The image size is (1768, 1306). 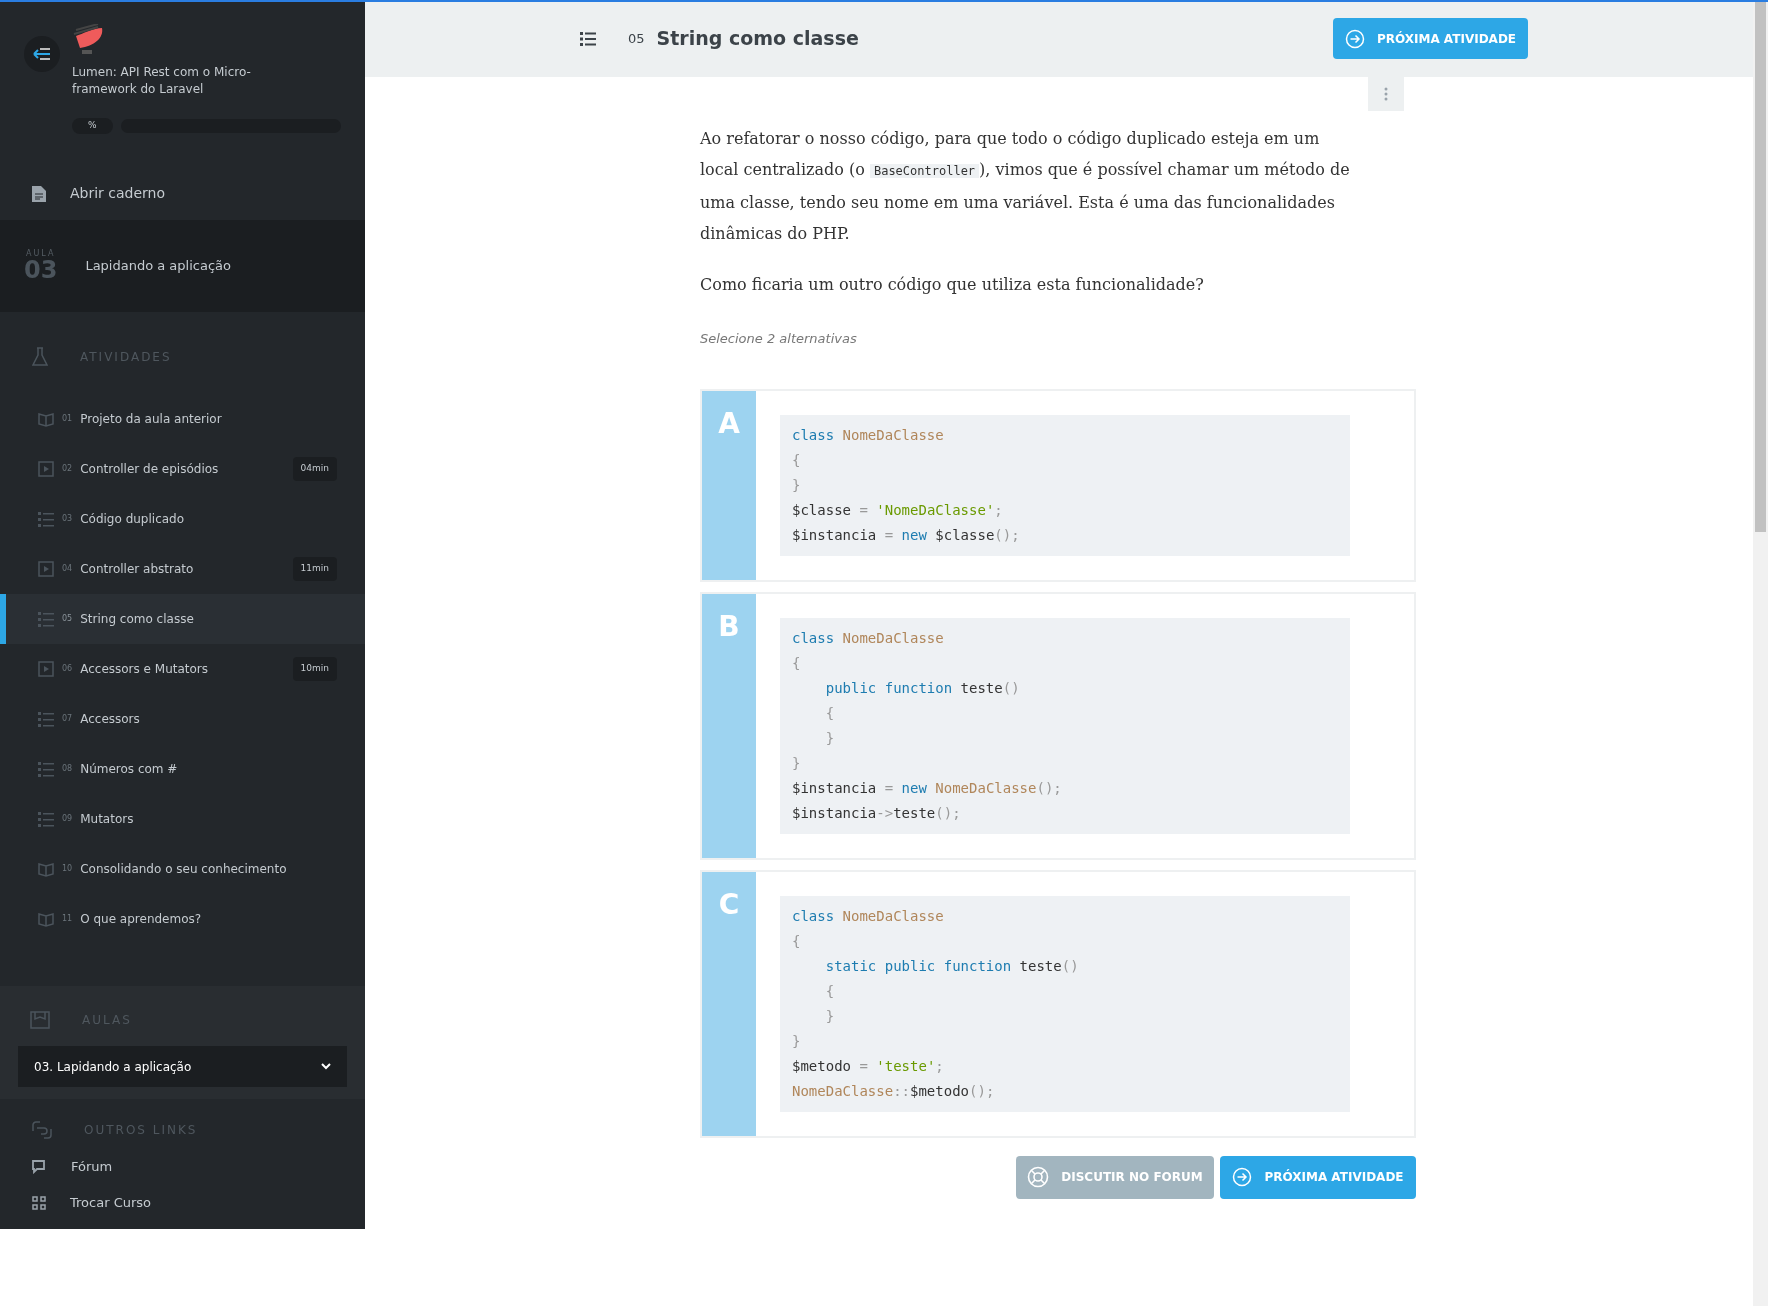 I want to click on activity-item: 03 Código duplicado, so click(x=182, y=519).